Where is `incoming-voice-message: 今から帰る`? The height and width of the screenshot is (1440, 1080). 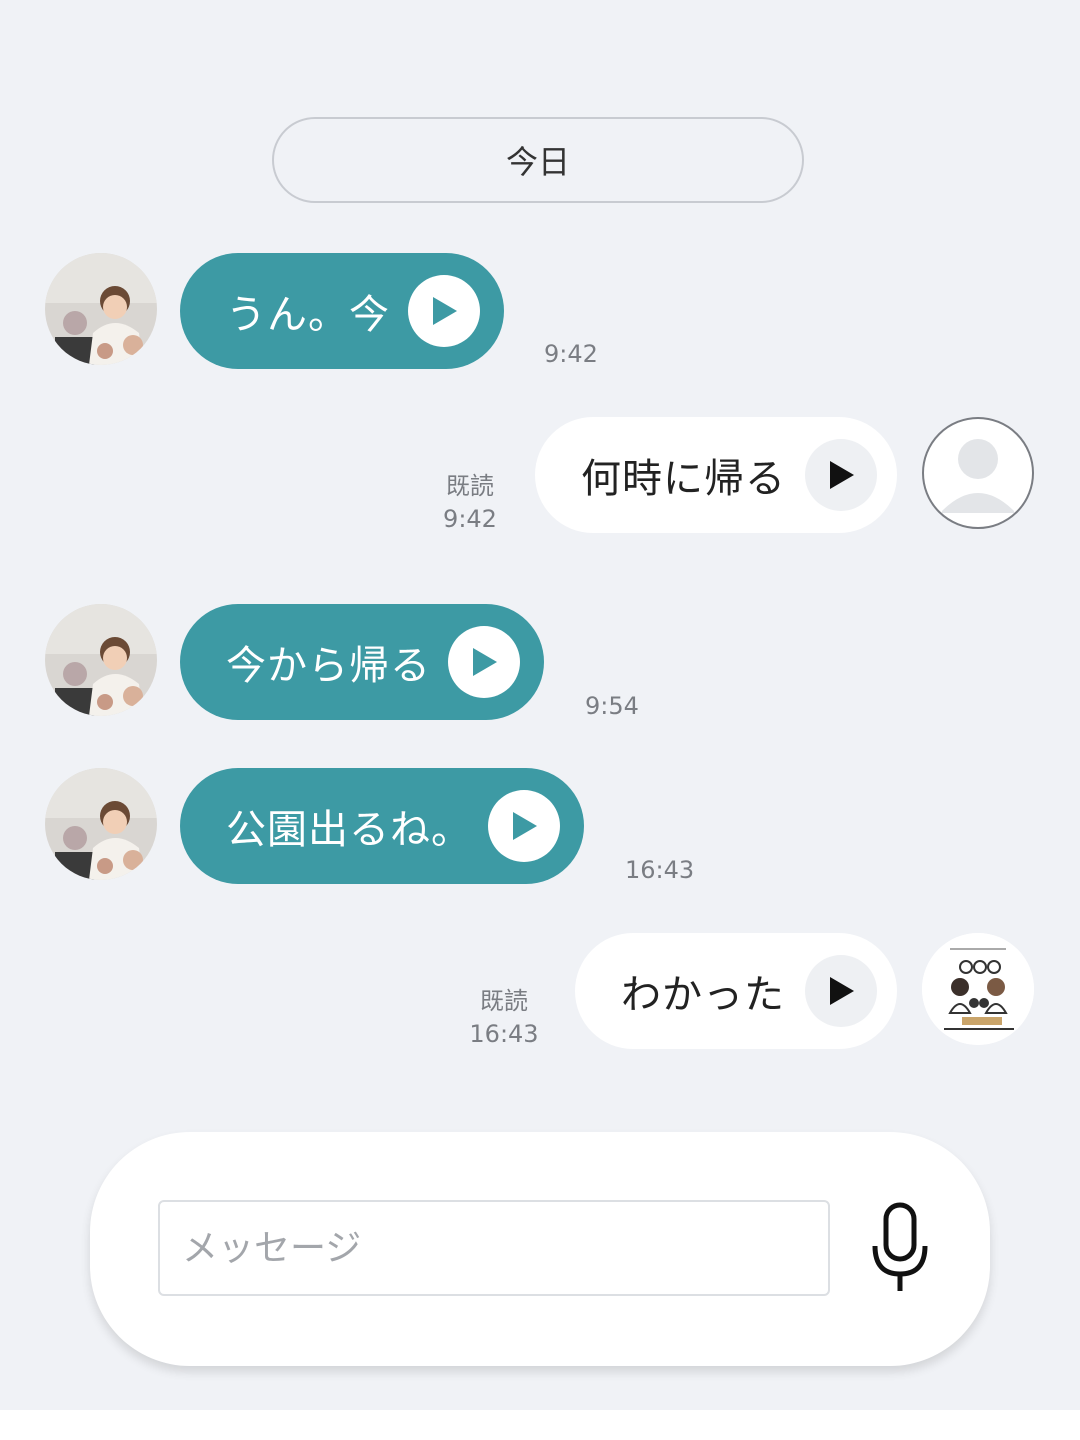 incoming-voice-message: 今から帰る is located at coordinates (362, 662).